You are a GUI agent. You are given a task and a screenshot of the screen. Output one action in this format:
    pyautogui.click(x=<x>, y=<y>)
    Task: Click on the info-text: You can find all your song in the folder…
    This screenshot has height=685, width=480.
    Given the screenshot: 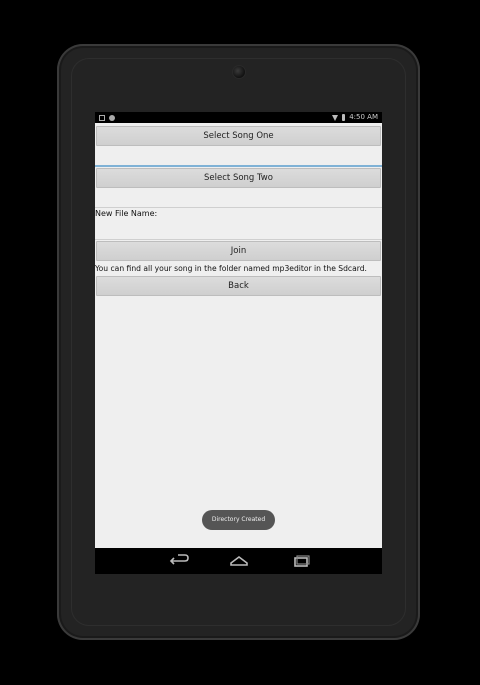 What is the action you would take?
    pyautogui.click(x=231, y=268)
    